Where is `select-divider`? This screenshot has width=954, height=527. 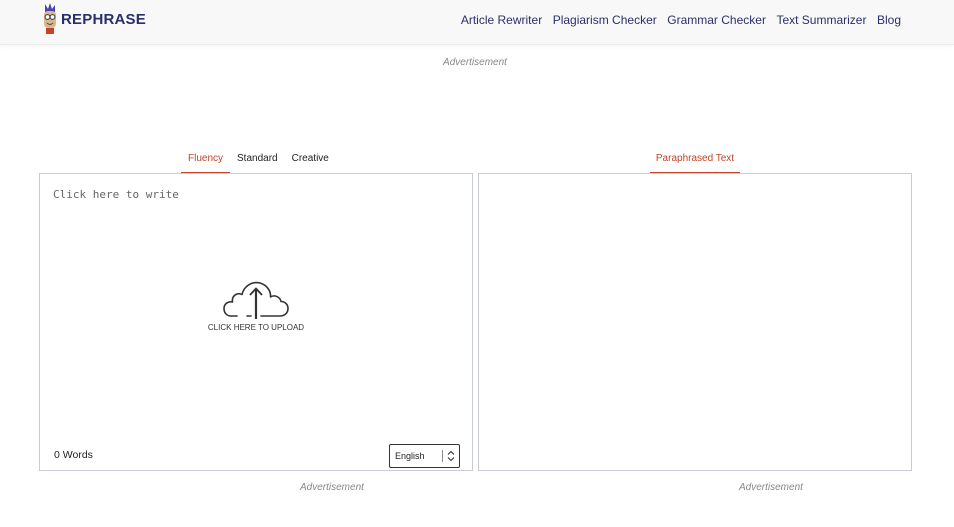 select-divider is located at coordinates (442, 456).